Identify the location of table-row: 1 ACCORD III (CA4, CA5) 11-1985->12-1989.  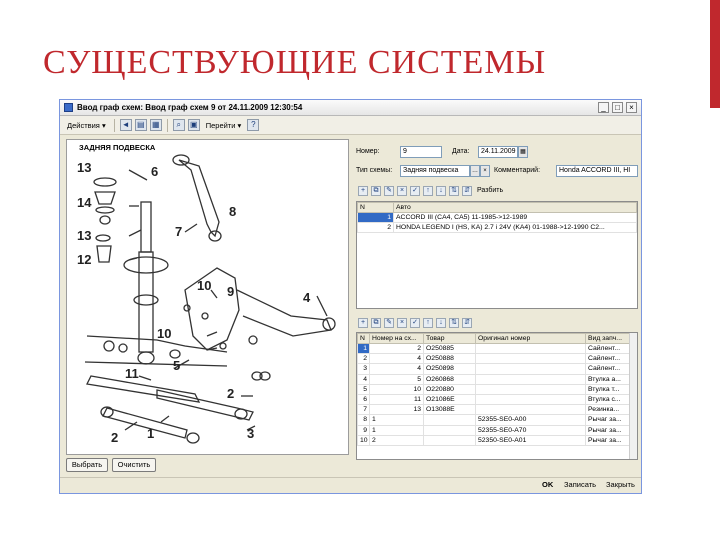
(497, 217).